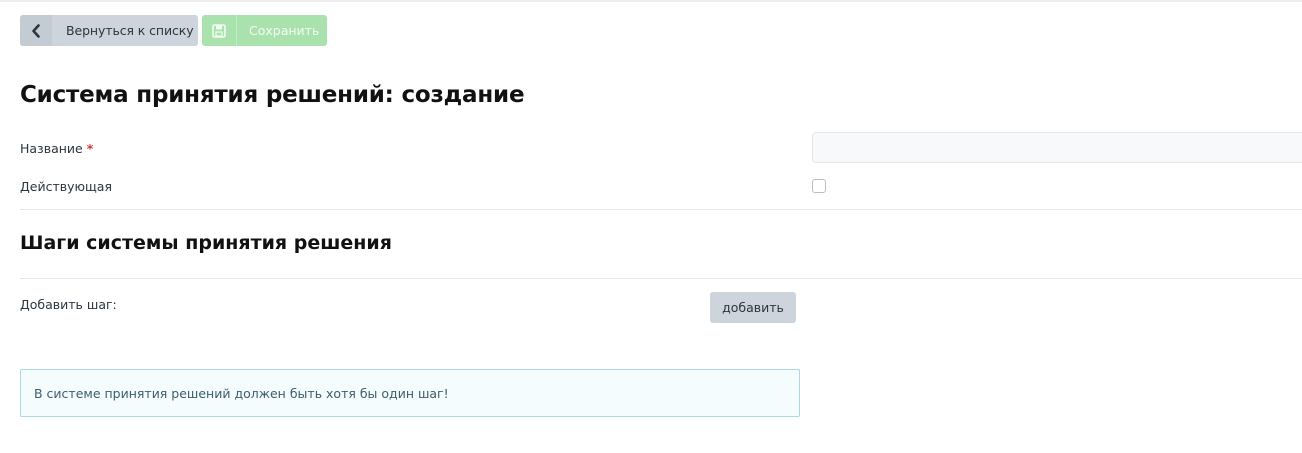 The image size is (1302, 453). Describe the element at coordinates (206, 243) in the screenshot. I see `steps-section-title: Шаги системы принятия решения` at that location.